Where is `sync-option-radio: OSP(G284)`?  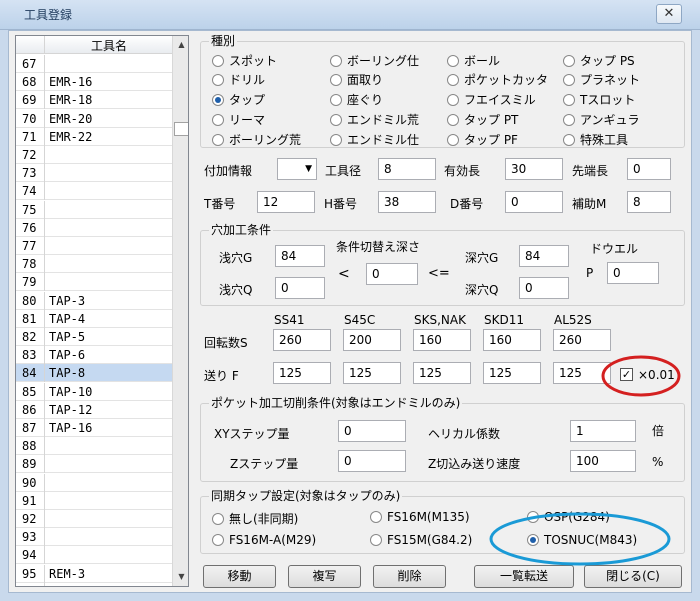
sync-option-radio: OSP(G284) is located at coordinates (568, 517).